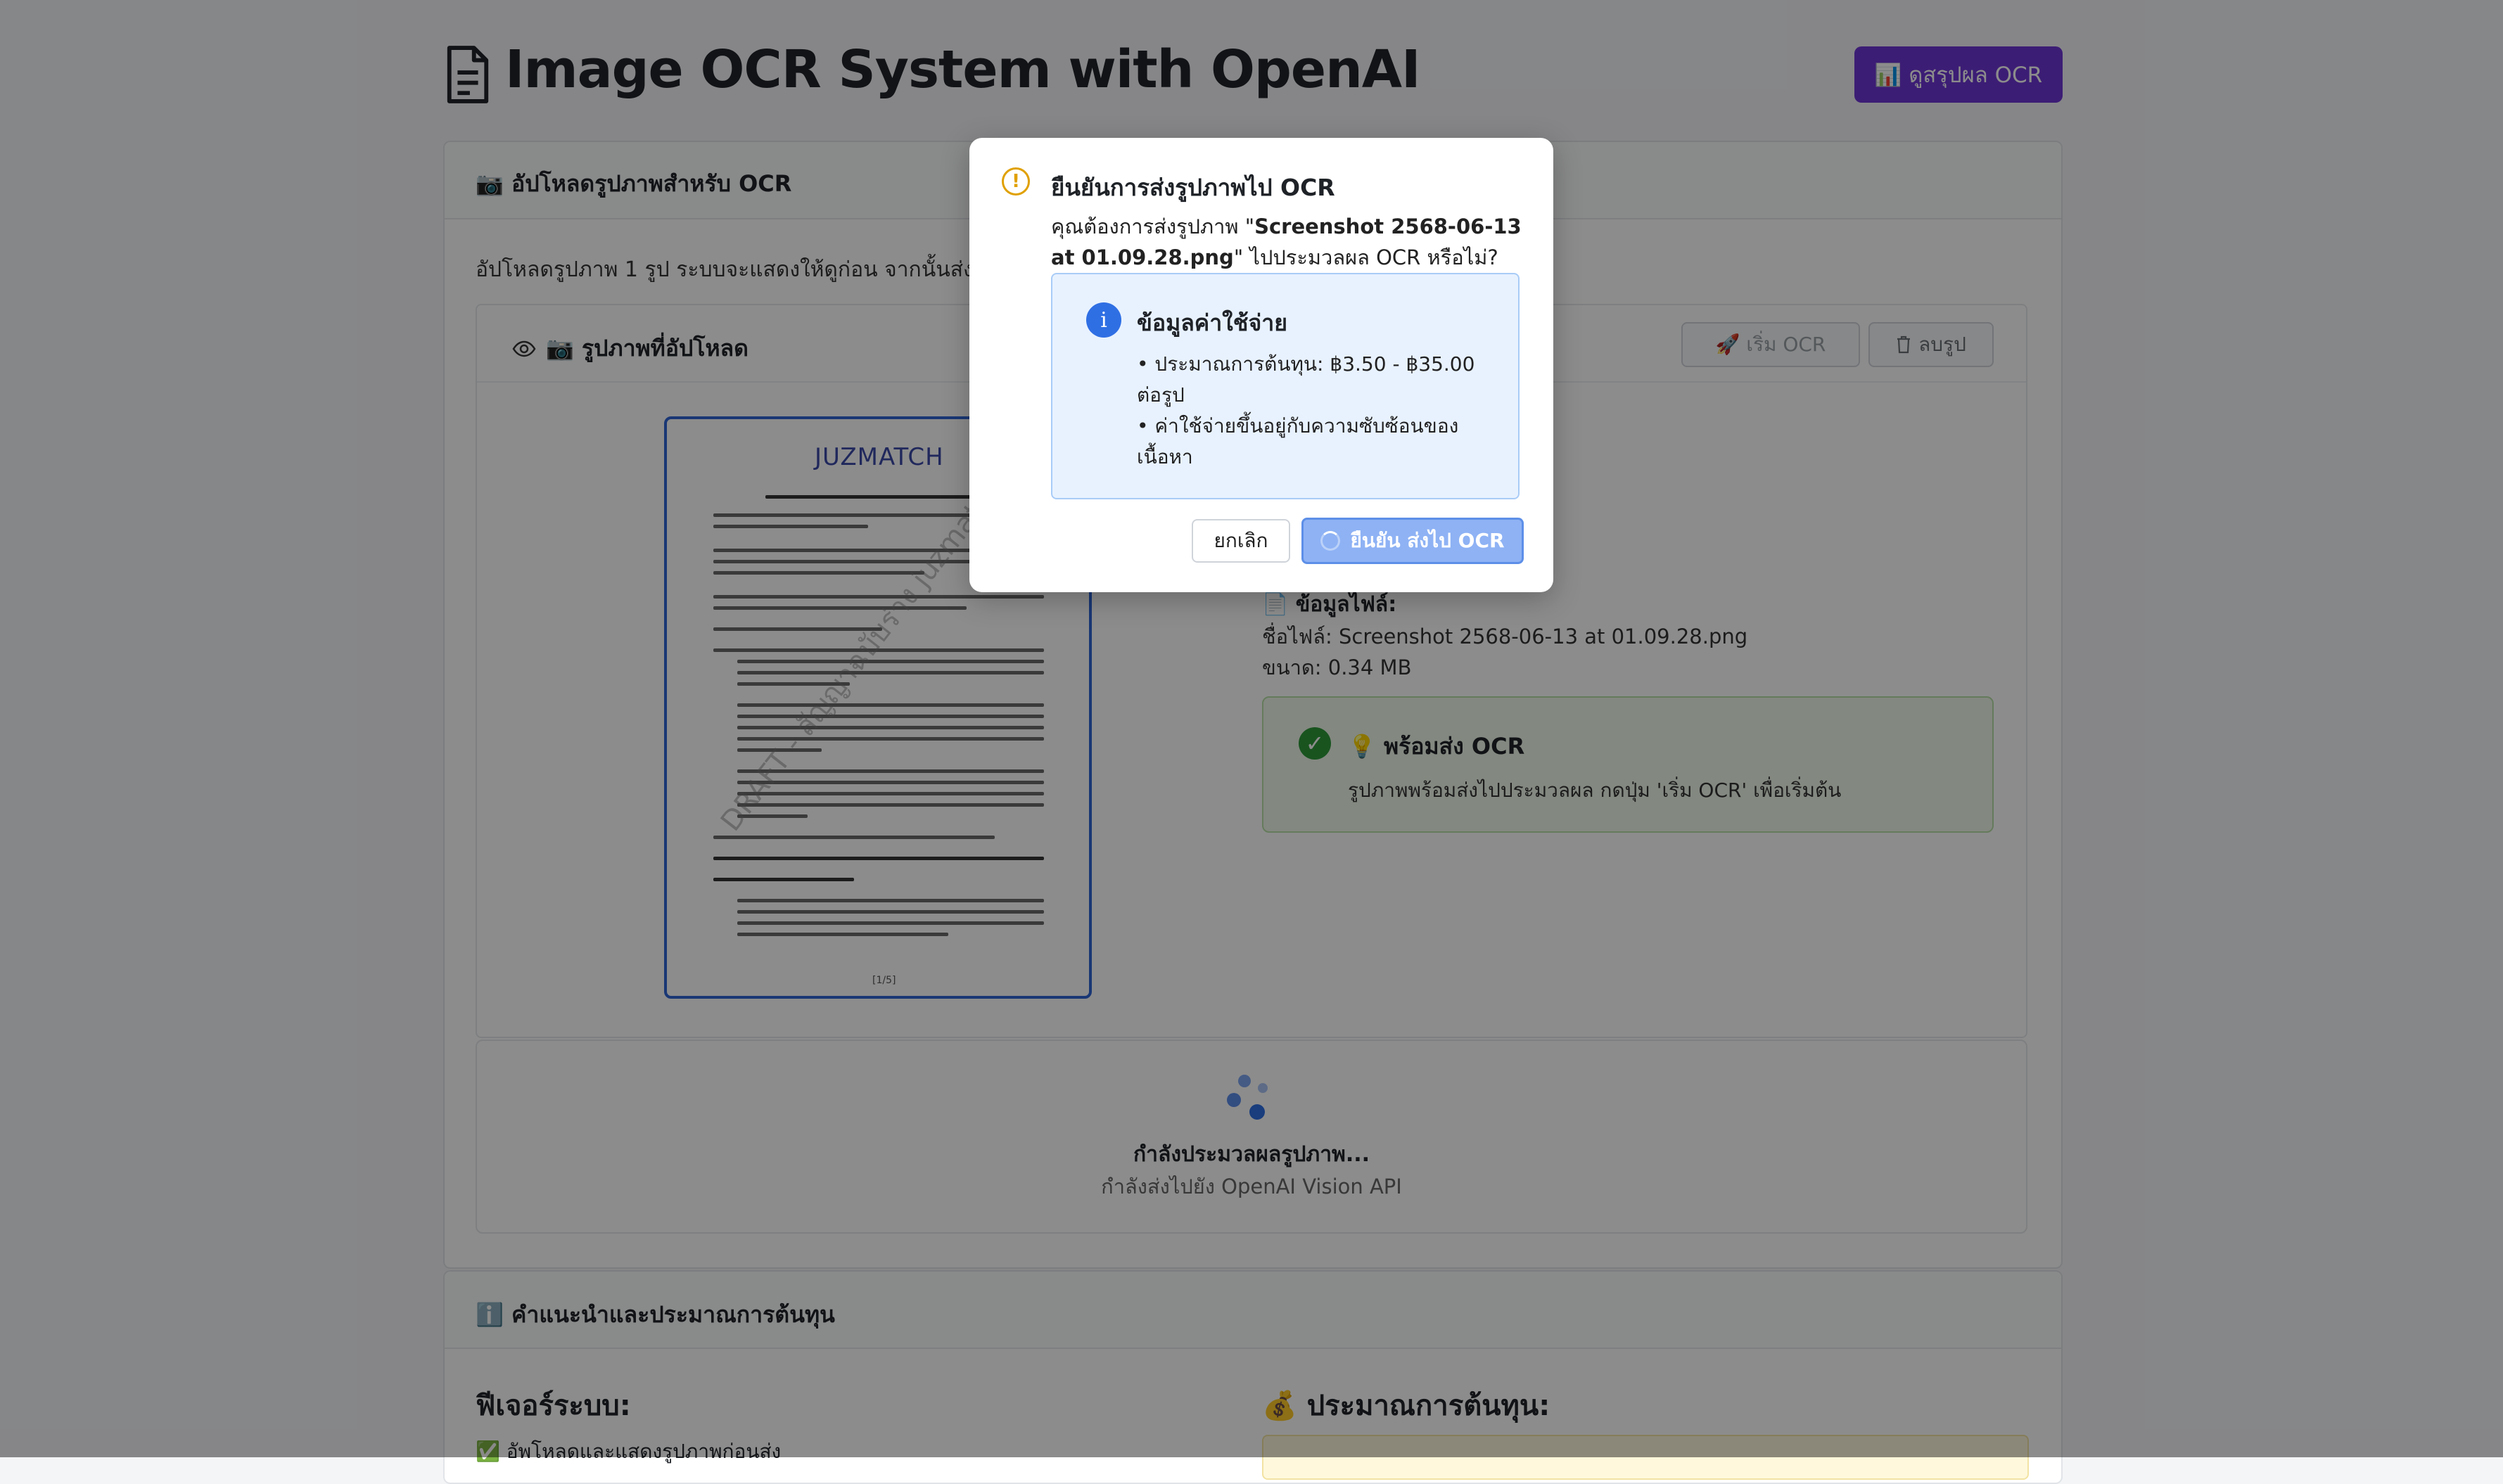 The width and height of the screenshot is (2503, 1484). Describe the element at coordinates (1016, 182) in the screenshot. I see `warning-icon: !` at that location.